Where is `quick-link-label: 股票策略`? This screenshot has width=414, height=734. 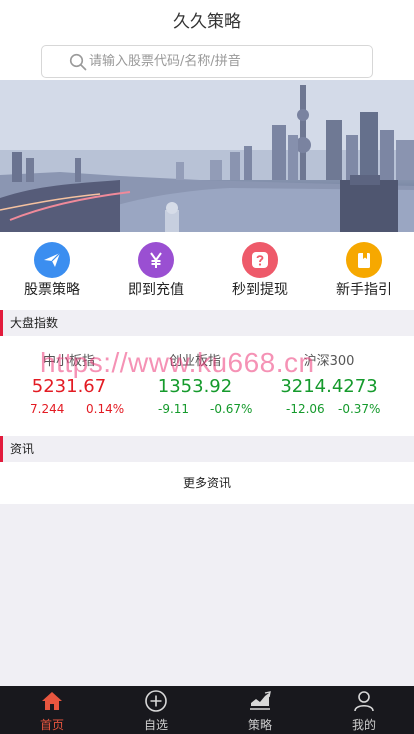 quick-link-label: 股票策略 is located at coordinates (52, 290).